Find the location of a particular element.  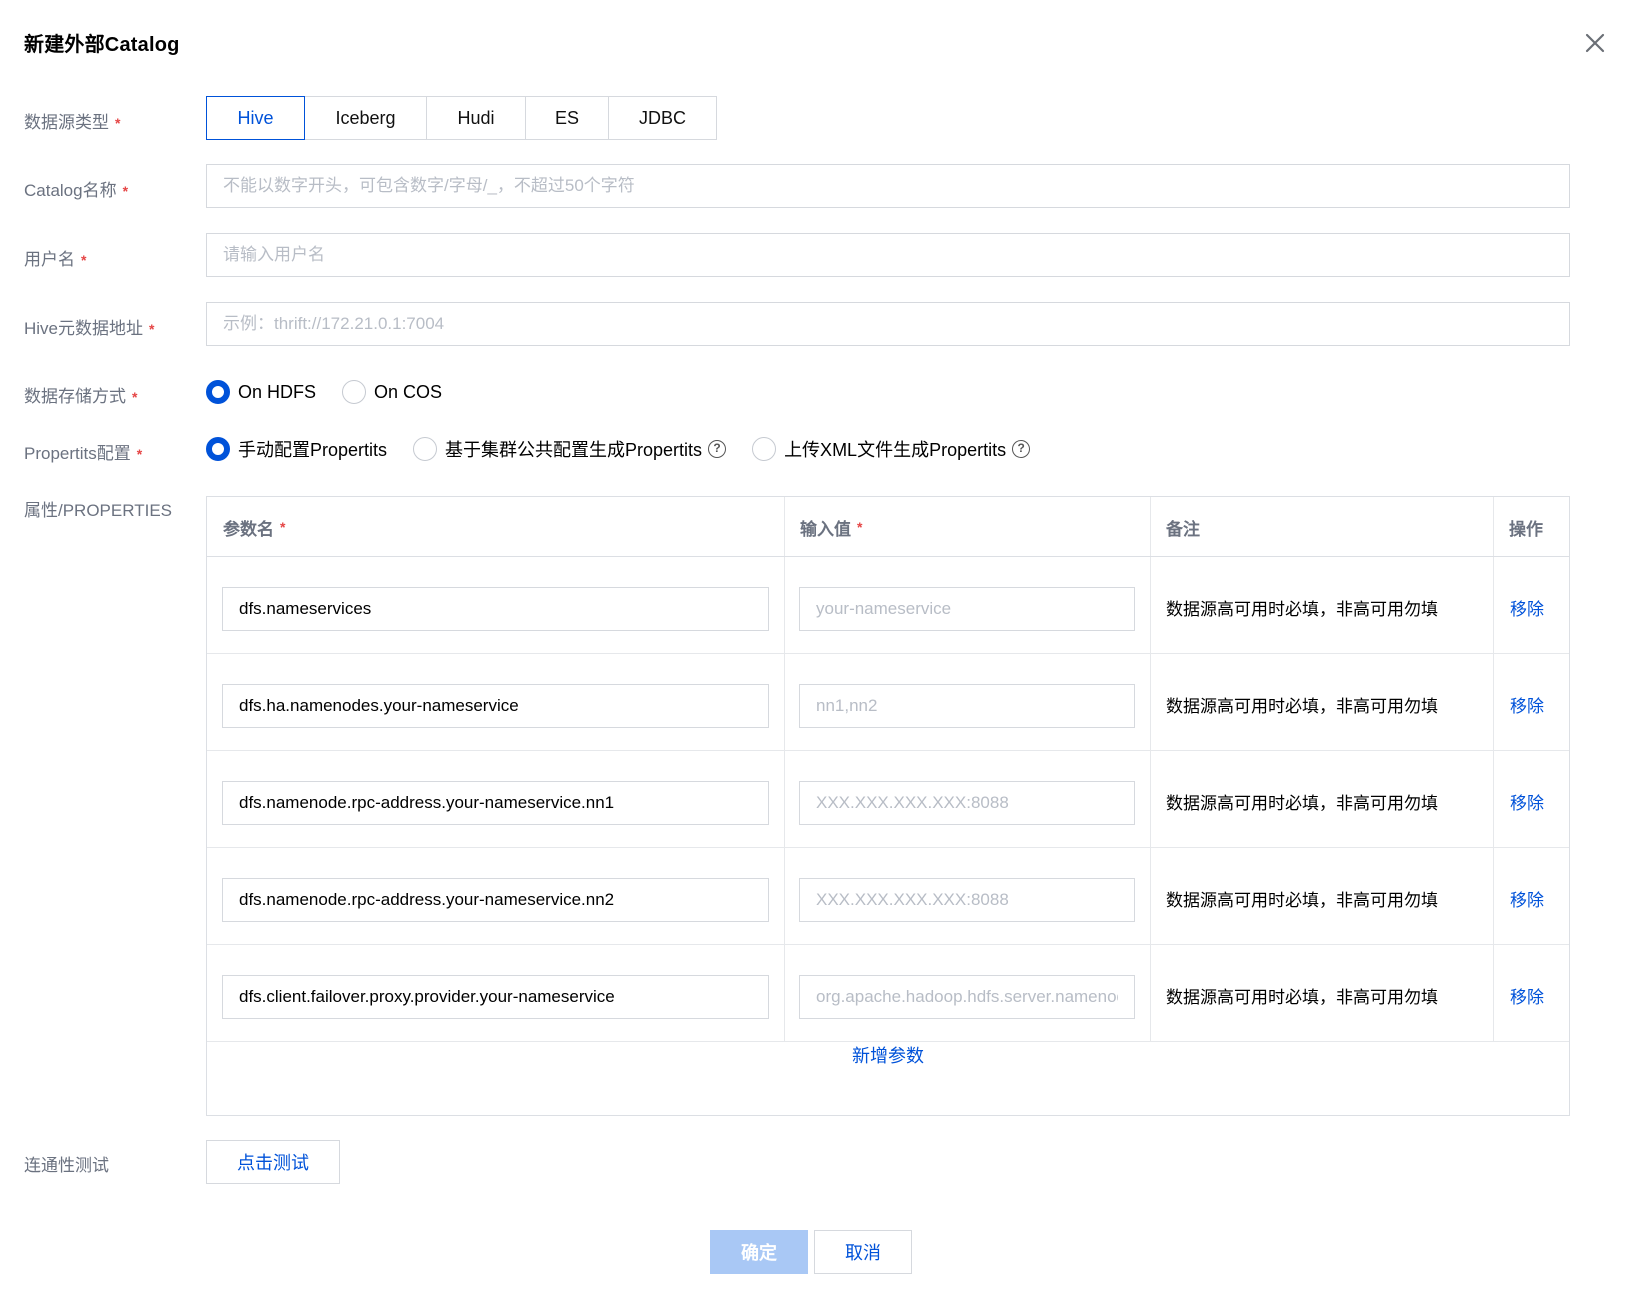

username-label: 用户名 * is located at coordinates (55, 259).